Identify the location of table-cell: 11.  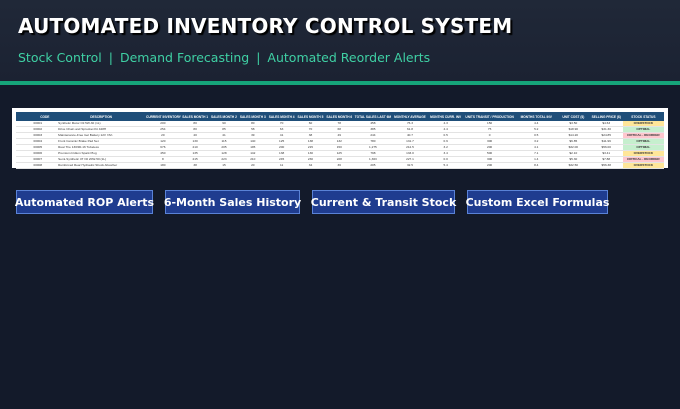
(282, 165).